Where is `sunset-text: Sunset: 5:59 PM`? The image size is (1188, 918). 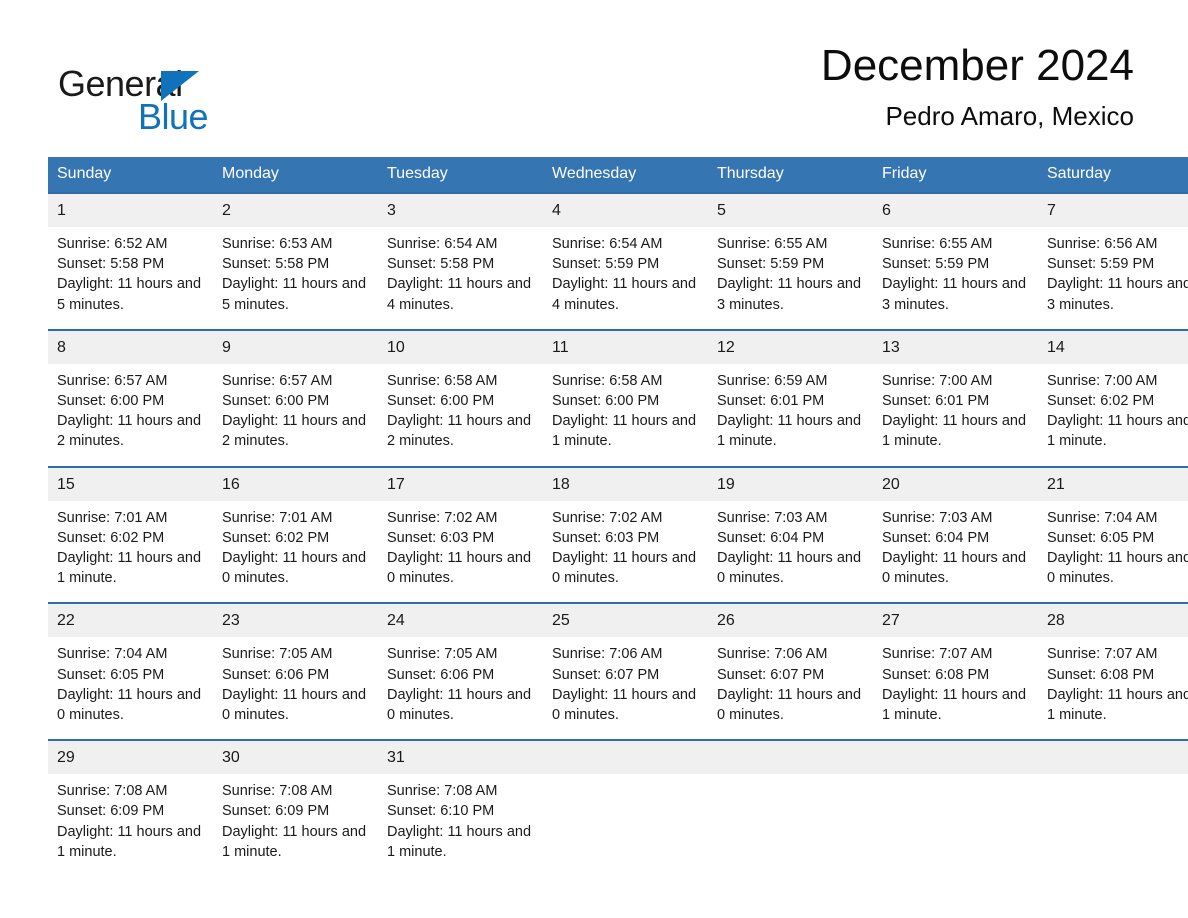
sunset-text: Sunset: 5:59 PM is located at coordinates (771, 264).